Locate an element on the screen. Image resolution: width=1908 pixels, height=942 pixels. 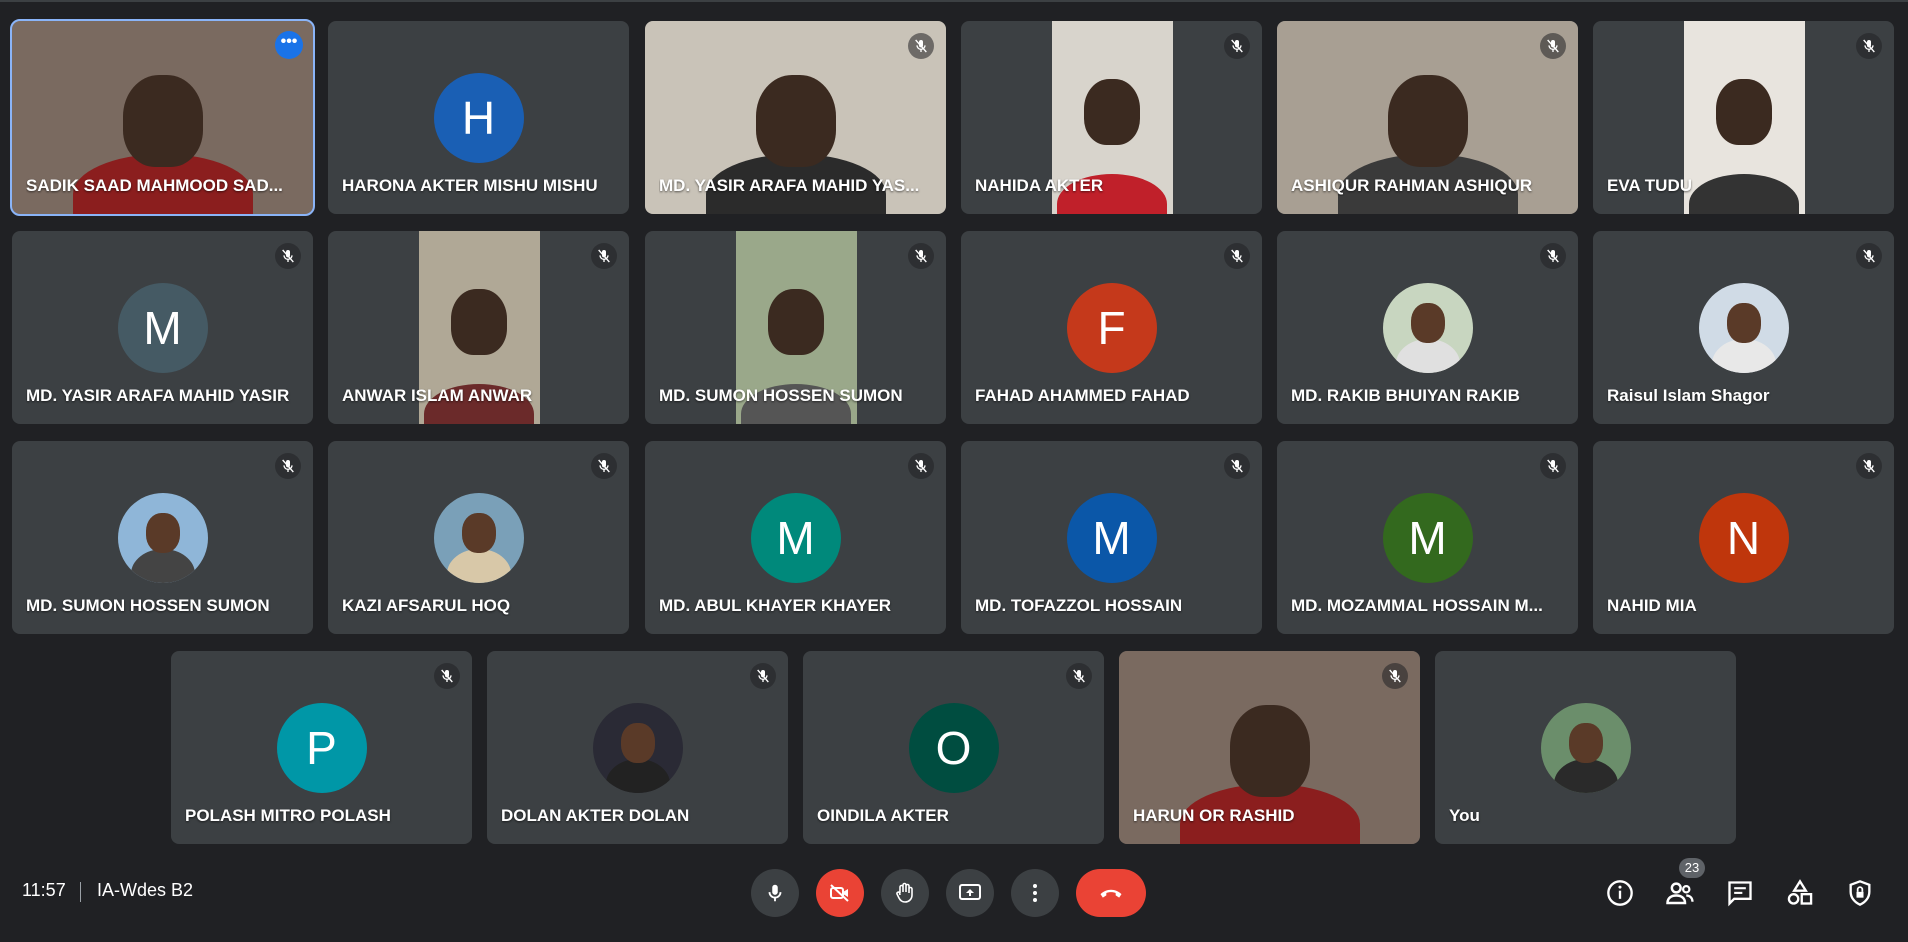
activities-button is located at coordinates (1800, 893).